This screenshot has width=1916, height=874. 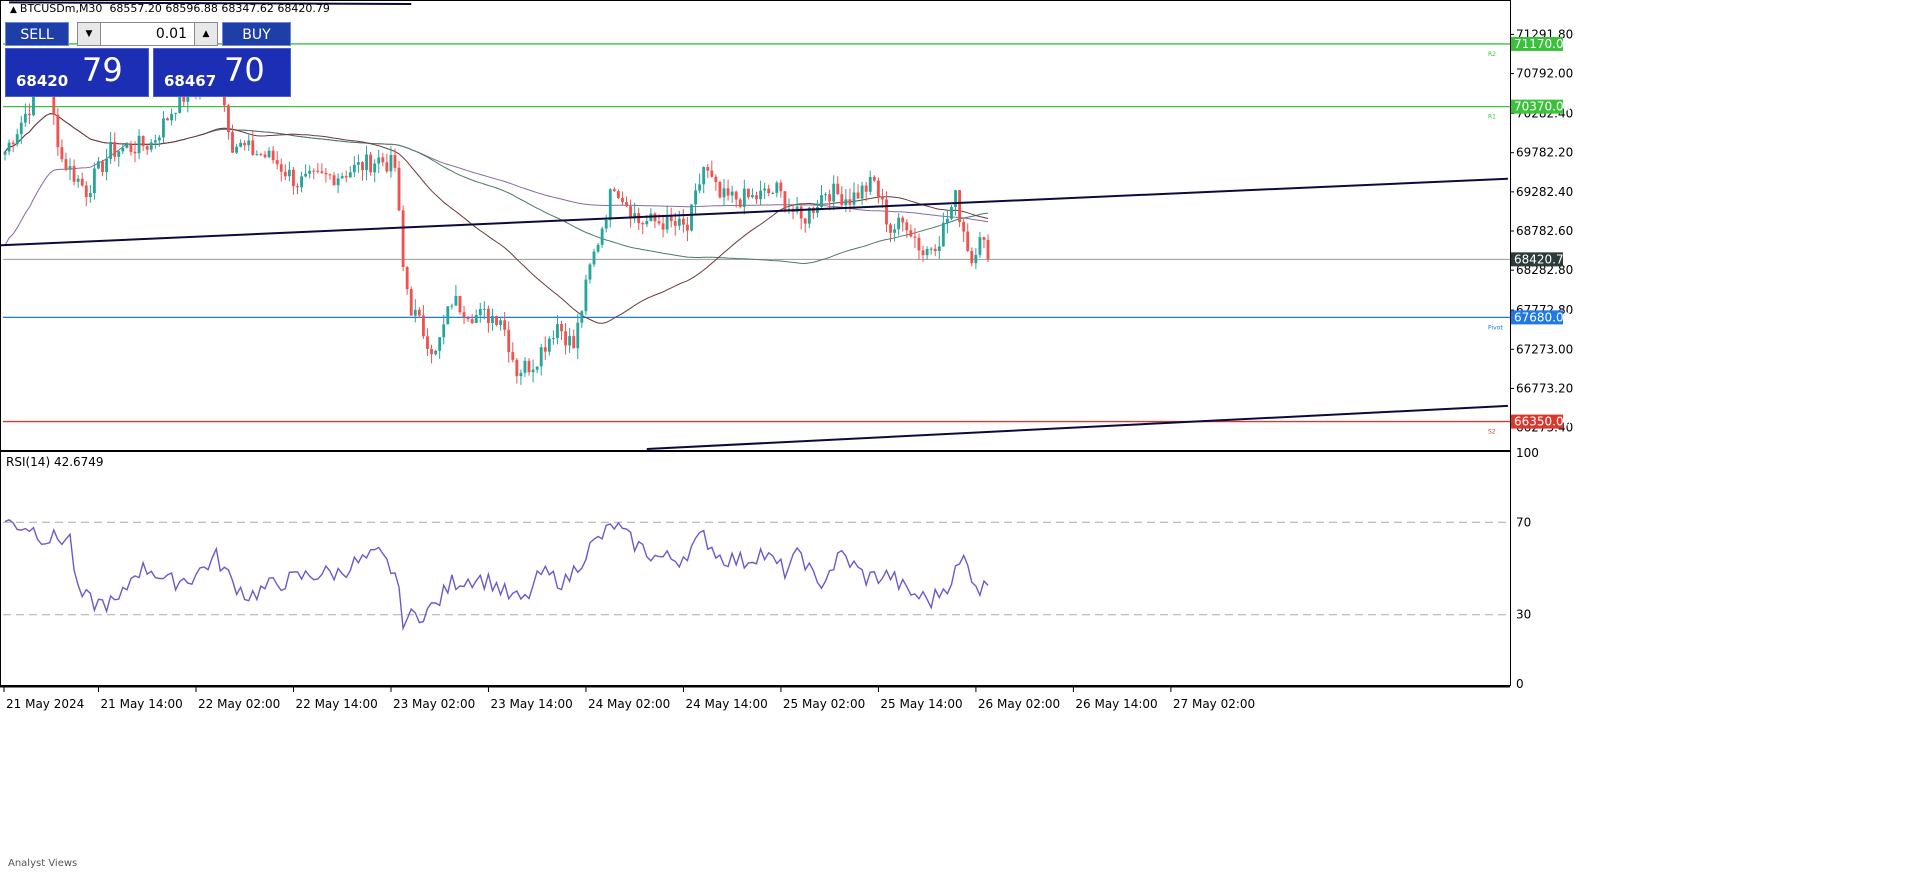 I want to click on time-tick-label: 26 May 14:00, so click(x=1116, y=704).